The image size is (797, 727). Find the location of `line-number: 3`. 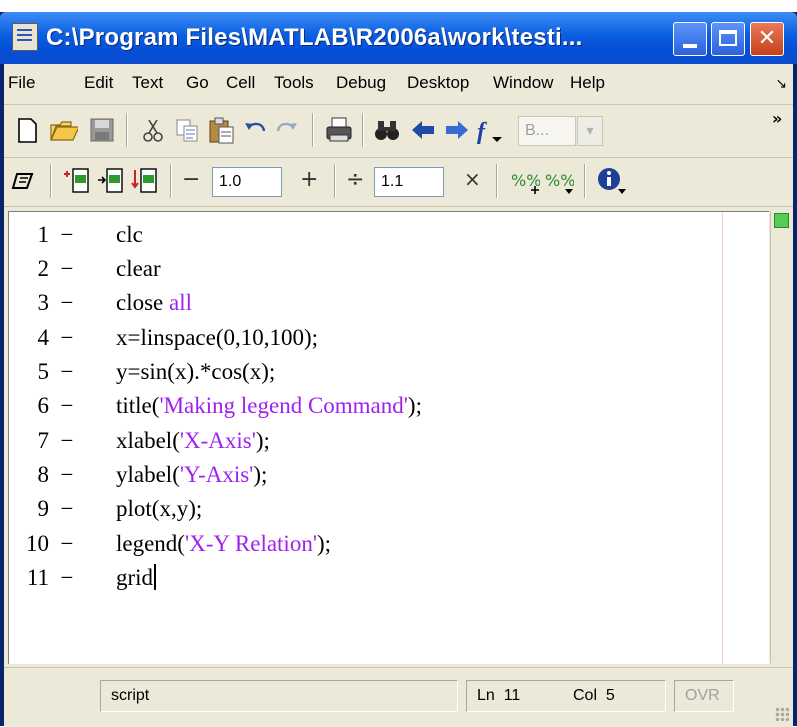

line-number: 3 is located at coordinates (43, 302).